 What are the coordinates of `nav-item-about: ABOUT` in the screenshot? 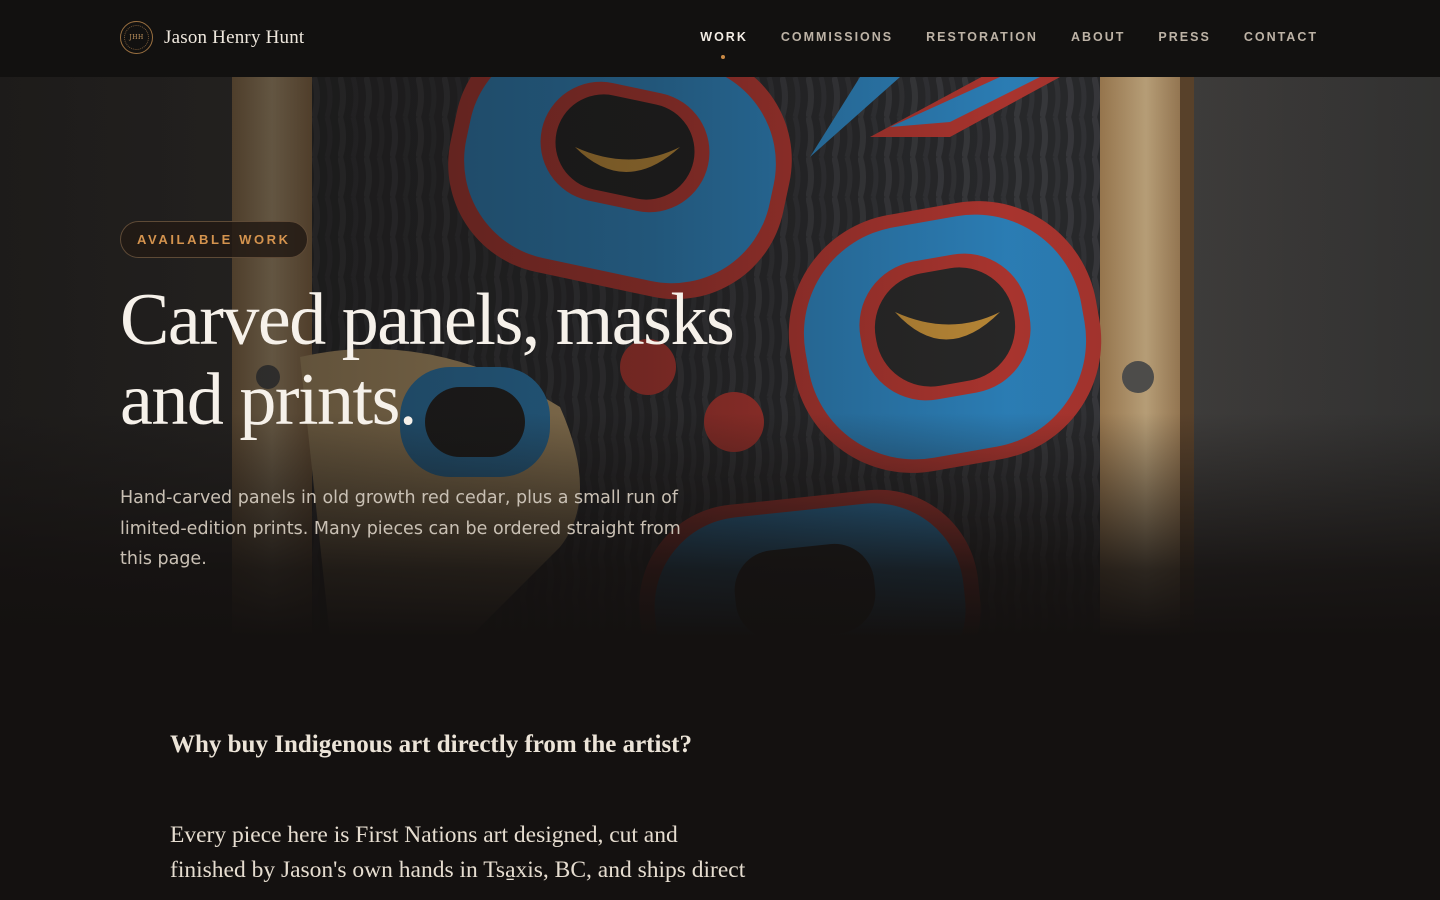 It's located at (1098, 37).